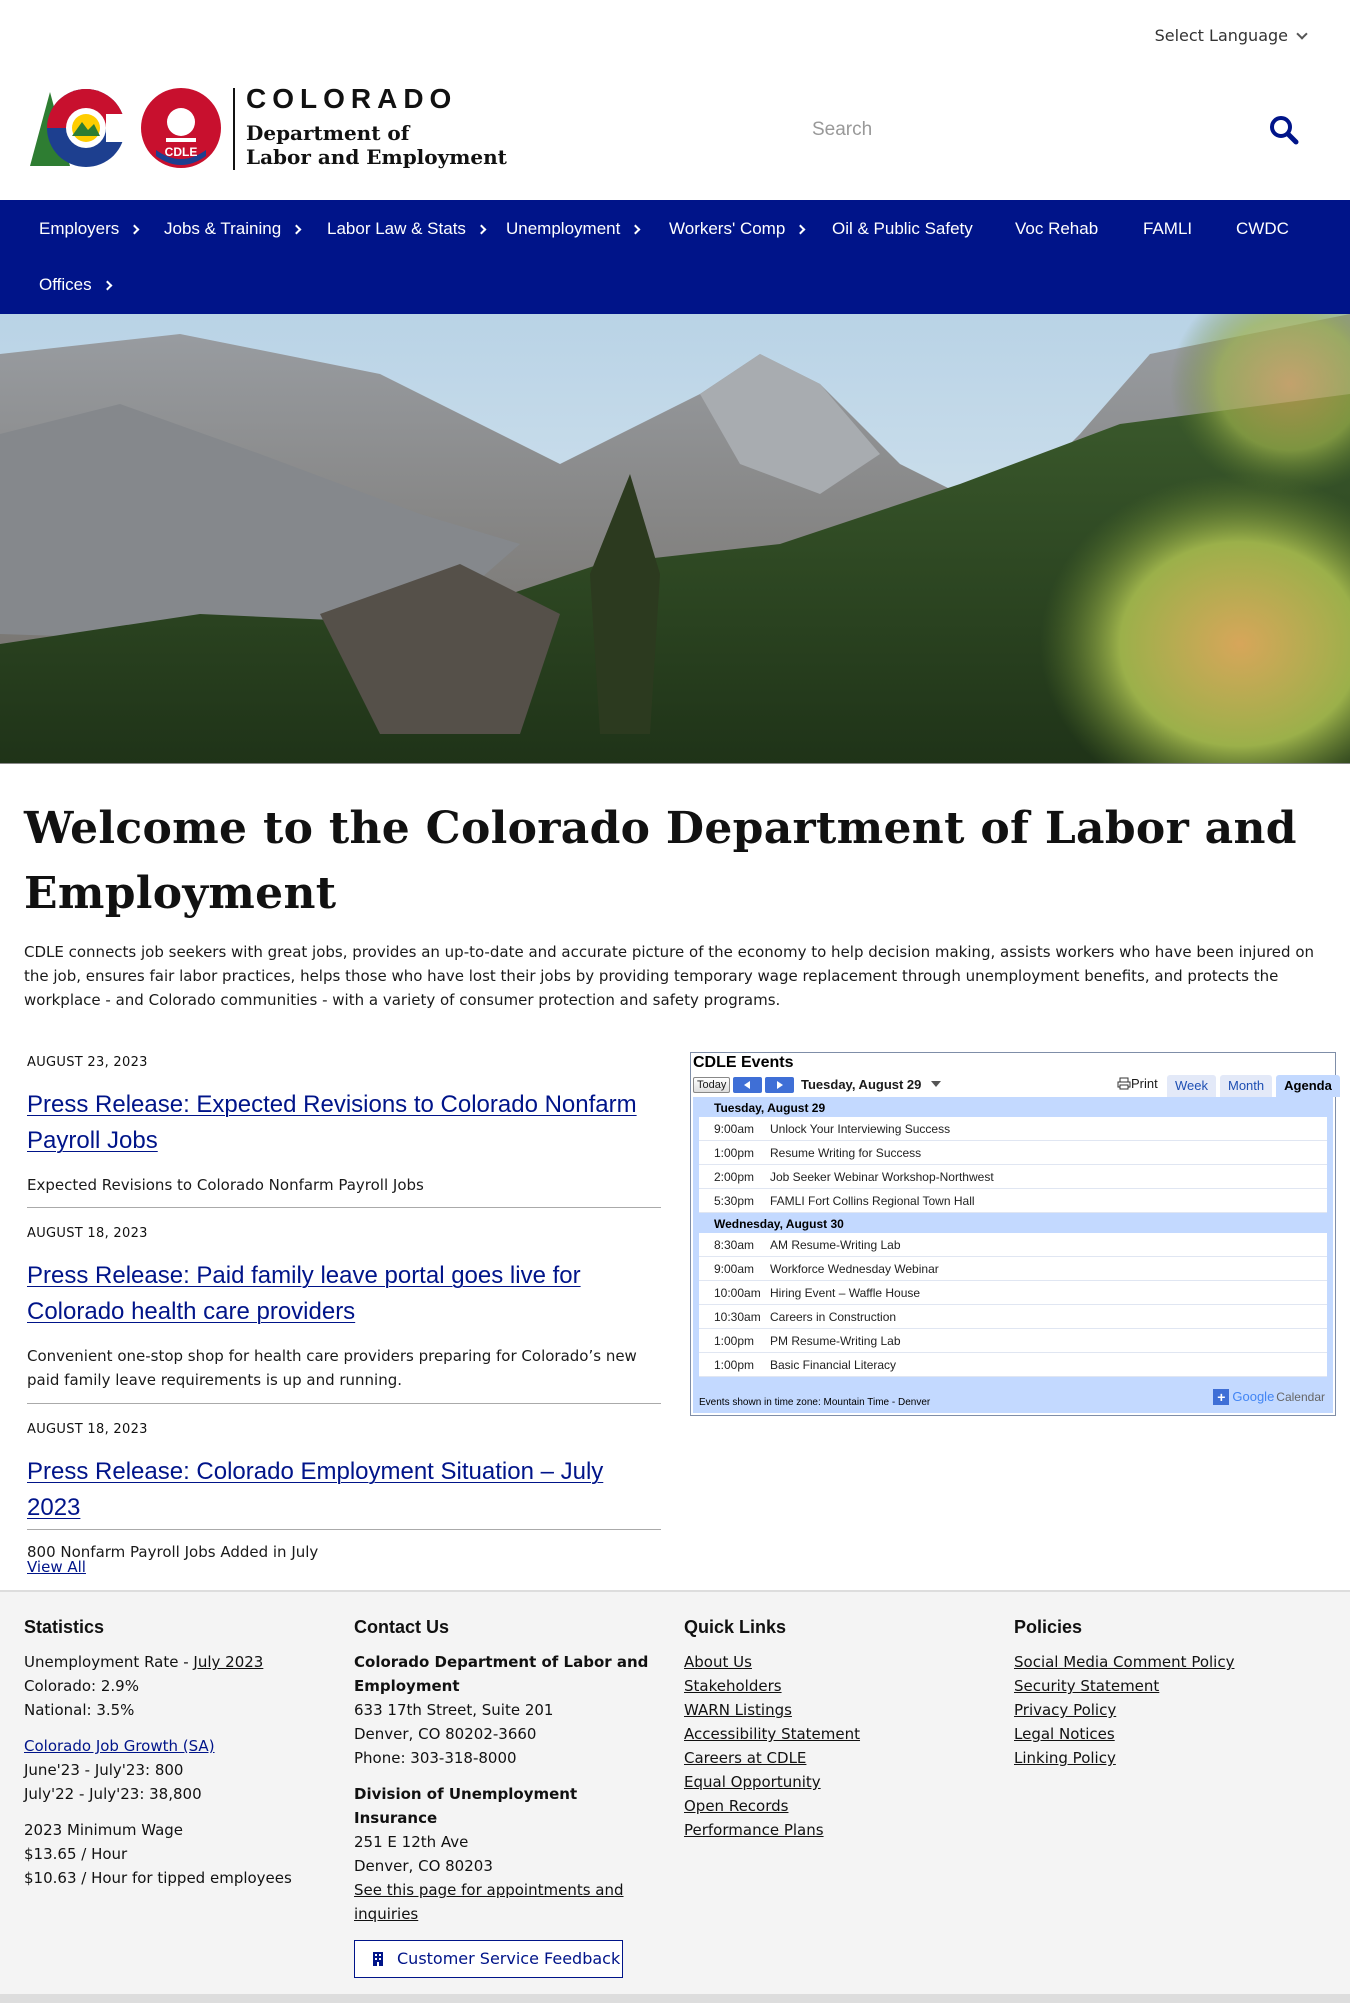  I want to click on plus-icon: +, so click(1221, 1397).